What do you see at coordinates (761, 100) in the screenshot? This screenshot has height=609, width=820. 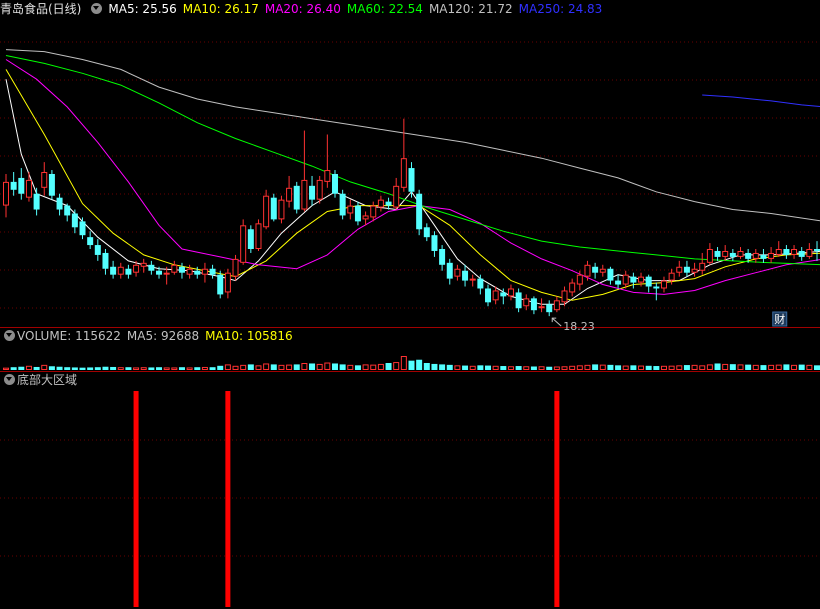 I see `ma-line-ma250` at bounding box center [761, 100].